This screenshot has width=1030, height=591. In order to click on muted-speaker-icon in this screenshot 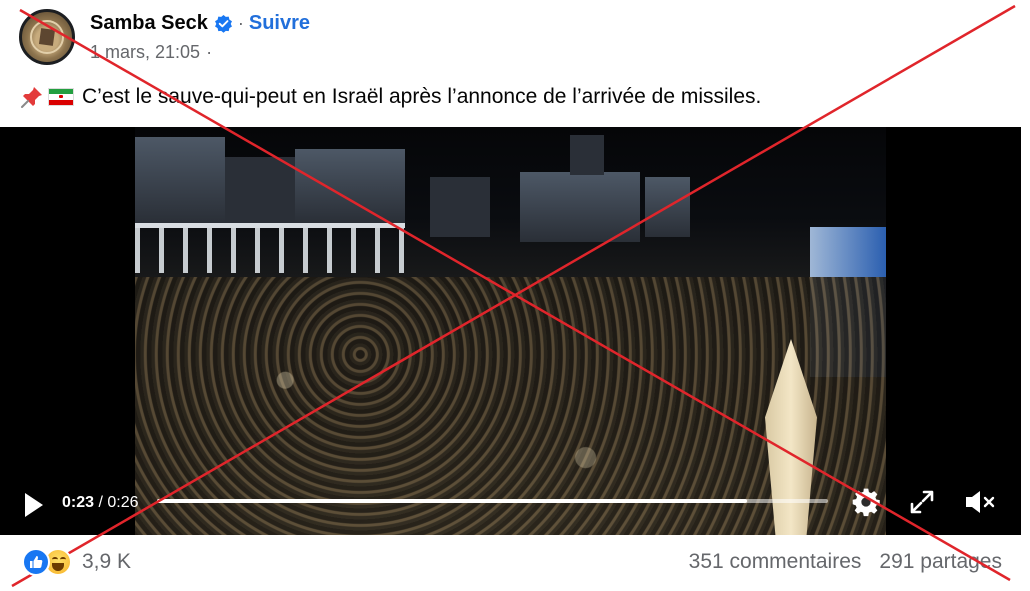, I will do `click(980, 502)`.